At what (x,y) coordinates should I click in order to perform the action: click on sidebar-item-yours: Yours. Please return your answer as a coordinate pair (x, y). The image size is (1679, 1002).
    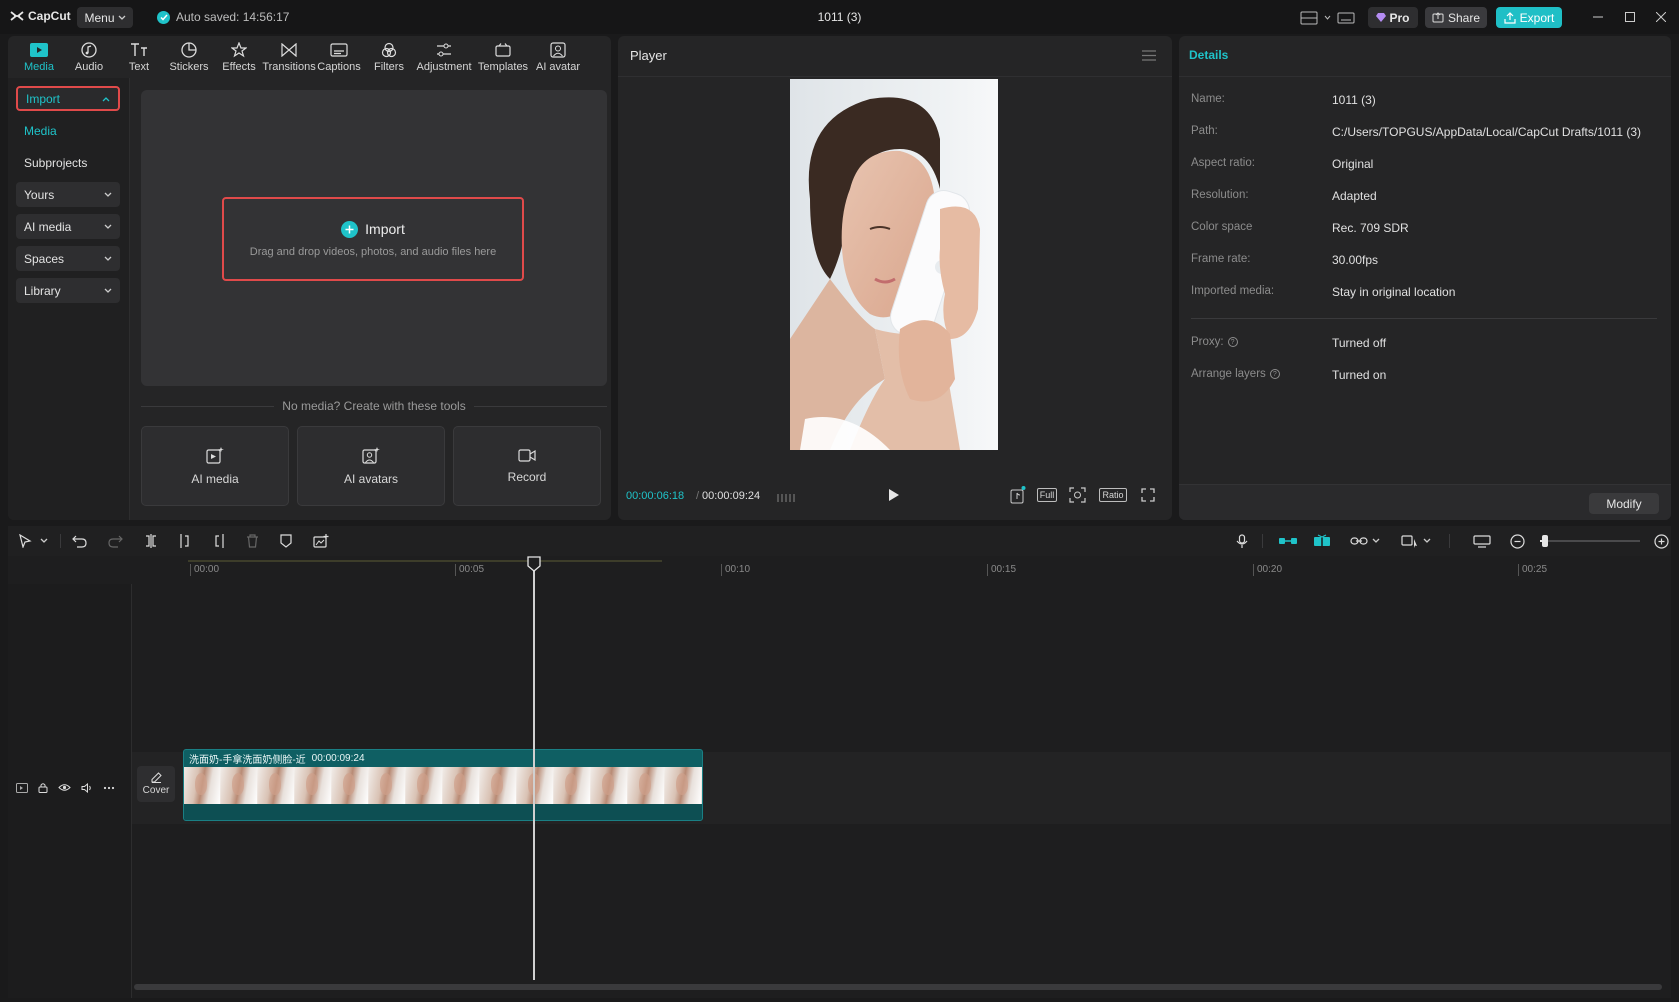
    Looking at the image, I should click on (68, 194).